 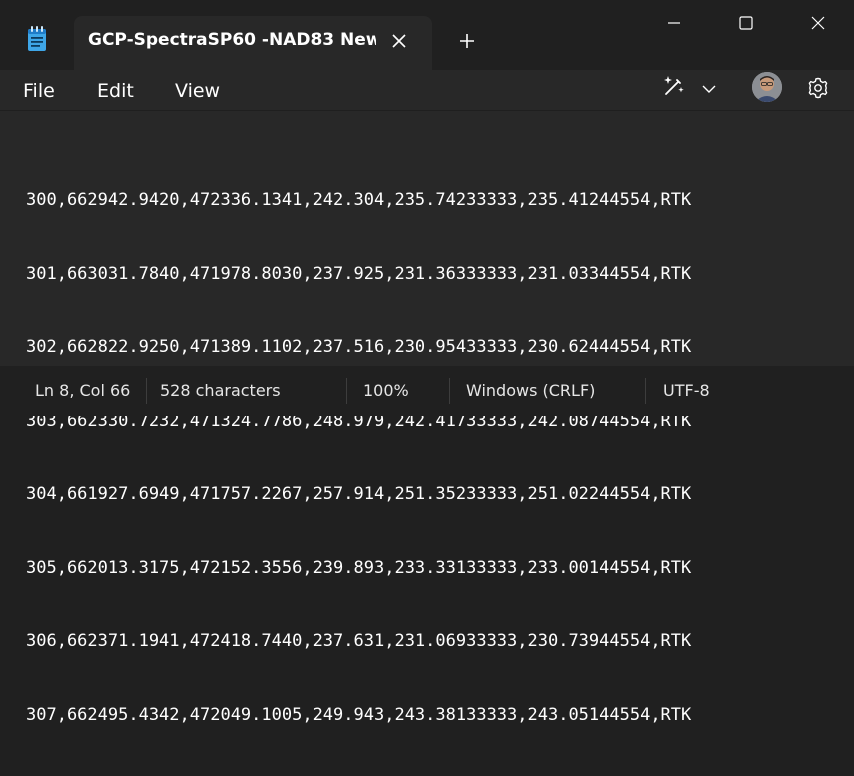 I want to click on character-count: 528 characters, so click(x=220, y=390).